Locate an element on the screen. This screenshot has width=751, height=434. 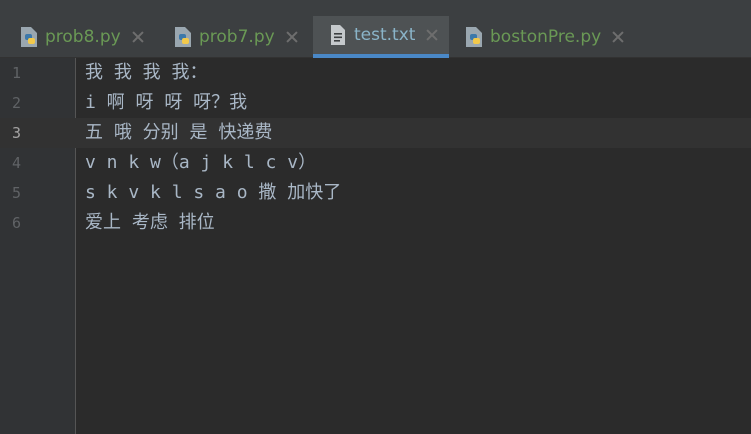
tab-bar: prob8.py prob7.py test.txt bostonPre.py is located at coordinates (375, 37).